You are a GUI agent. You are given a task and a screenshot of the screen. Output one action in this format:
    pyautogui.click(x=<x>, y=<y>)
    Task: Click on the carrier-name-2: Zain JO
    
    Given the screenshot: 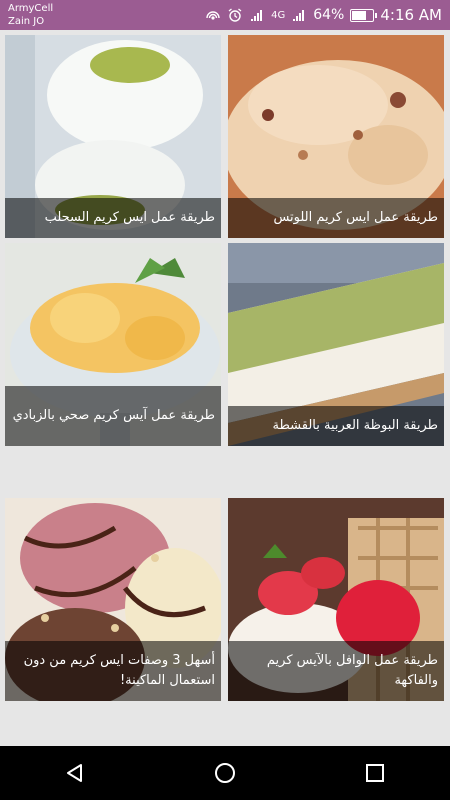 What is the action you would take?
    pyautogui.click(x=26, y=21)
    